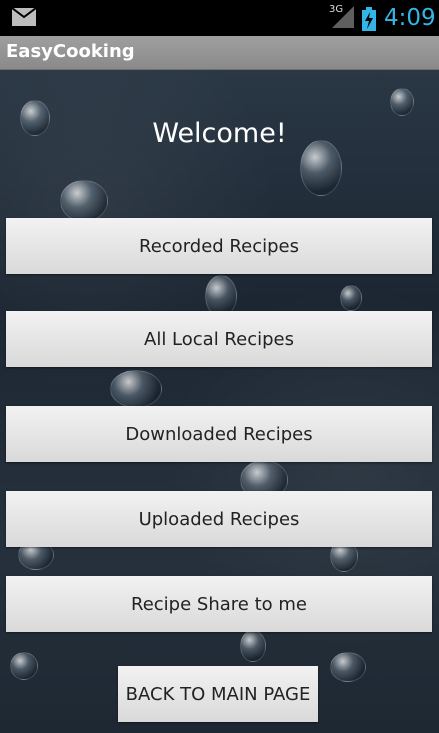 The width and height of the screenshot is (439, 733). What do you see at coordinates (24, 17) in the screenshot?
I see `mail-icon` at bounding box center [24, 17].